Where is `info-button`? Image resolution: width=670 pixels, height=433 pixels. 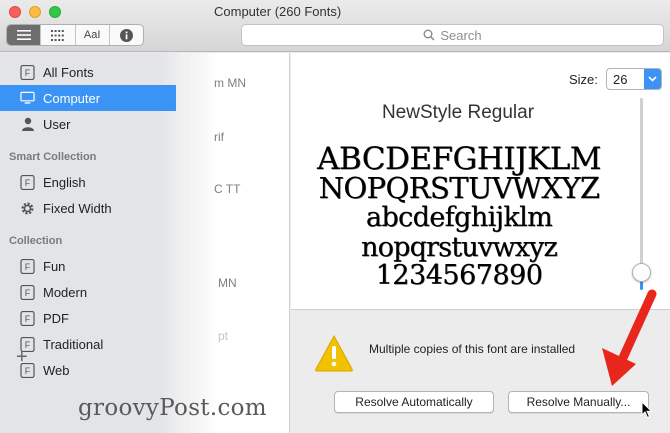
info-button is located at coordinates (126, 35).